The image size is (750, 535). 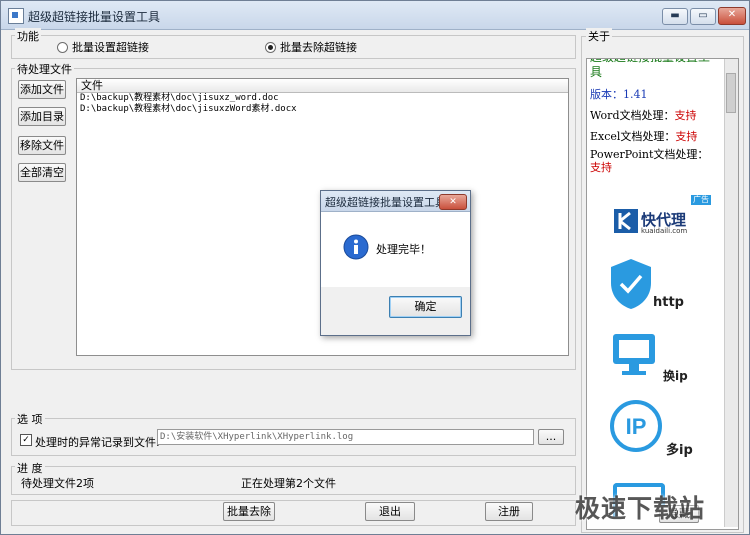 I want to click on options-group-label: 选 项, so click(x=30, y=419).